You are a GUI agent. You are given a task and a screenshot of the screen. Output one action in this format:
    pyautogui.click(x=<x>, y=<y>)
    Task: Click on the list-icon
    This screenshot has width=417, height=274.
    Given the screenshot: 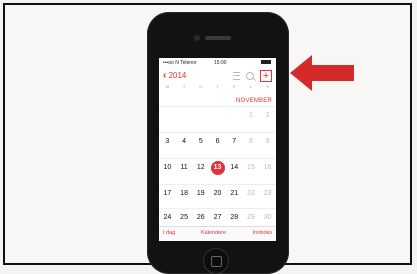 What is the action you would take?
    pyautogui.click(x=236, y=76)
    